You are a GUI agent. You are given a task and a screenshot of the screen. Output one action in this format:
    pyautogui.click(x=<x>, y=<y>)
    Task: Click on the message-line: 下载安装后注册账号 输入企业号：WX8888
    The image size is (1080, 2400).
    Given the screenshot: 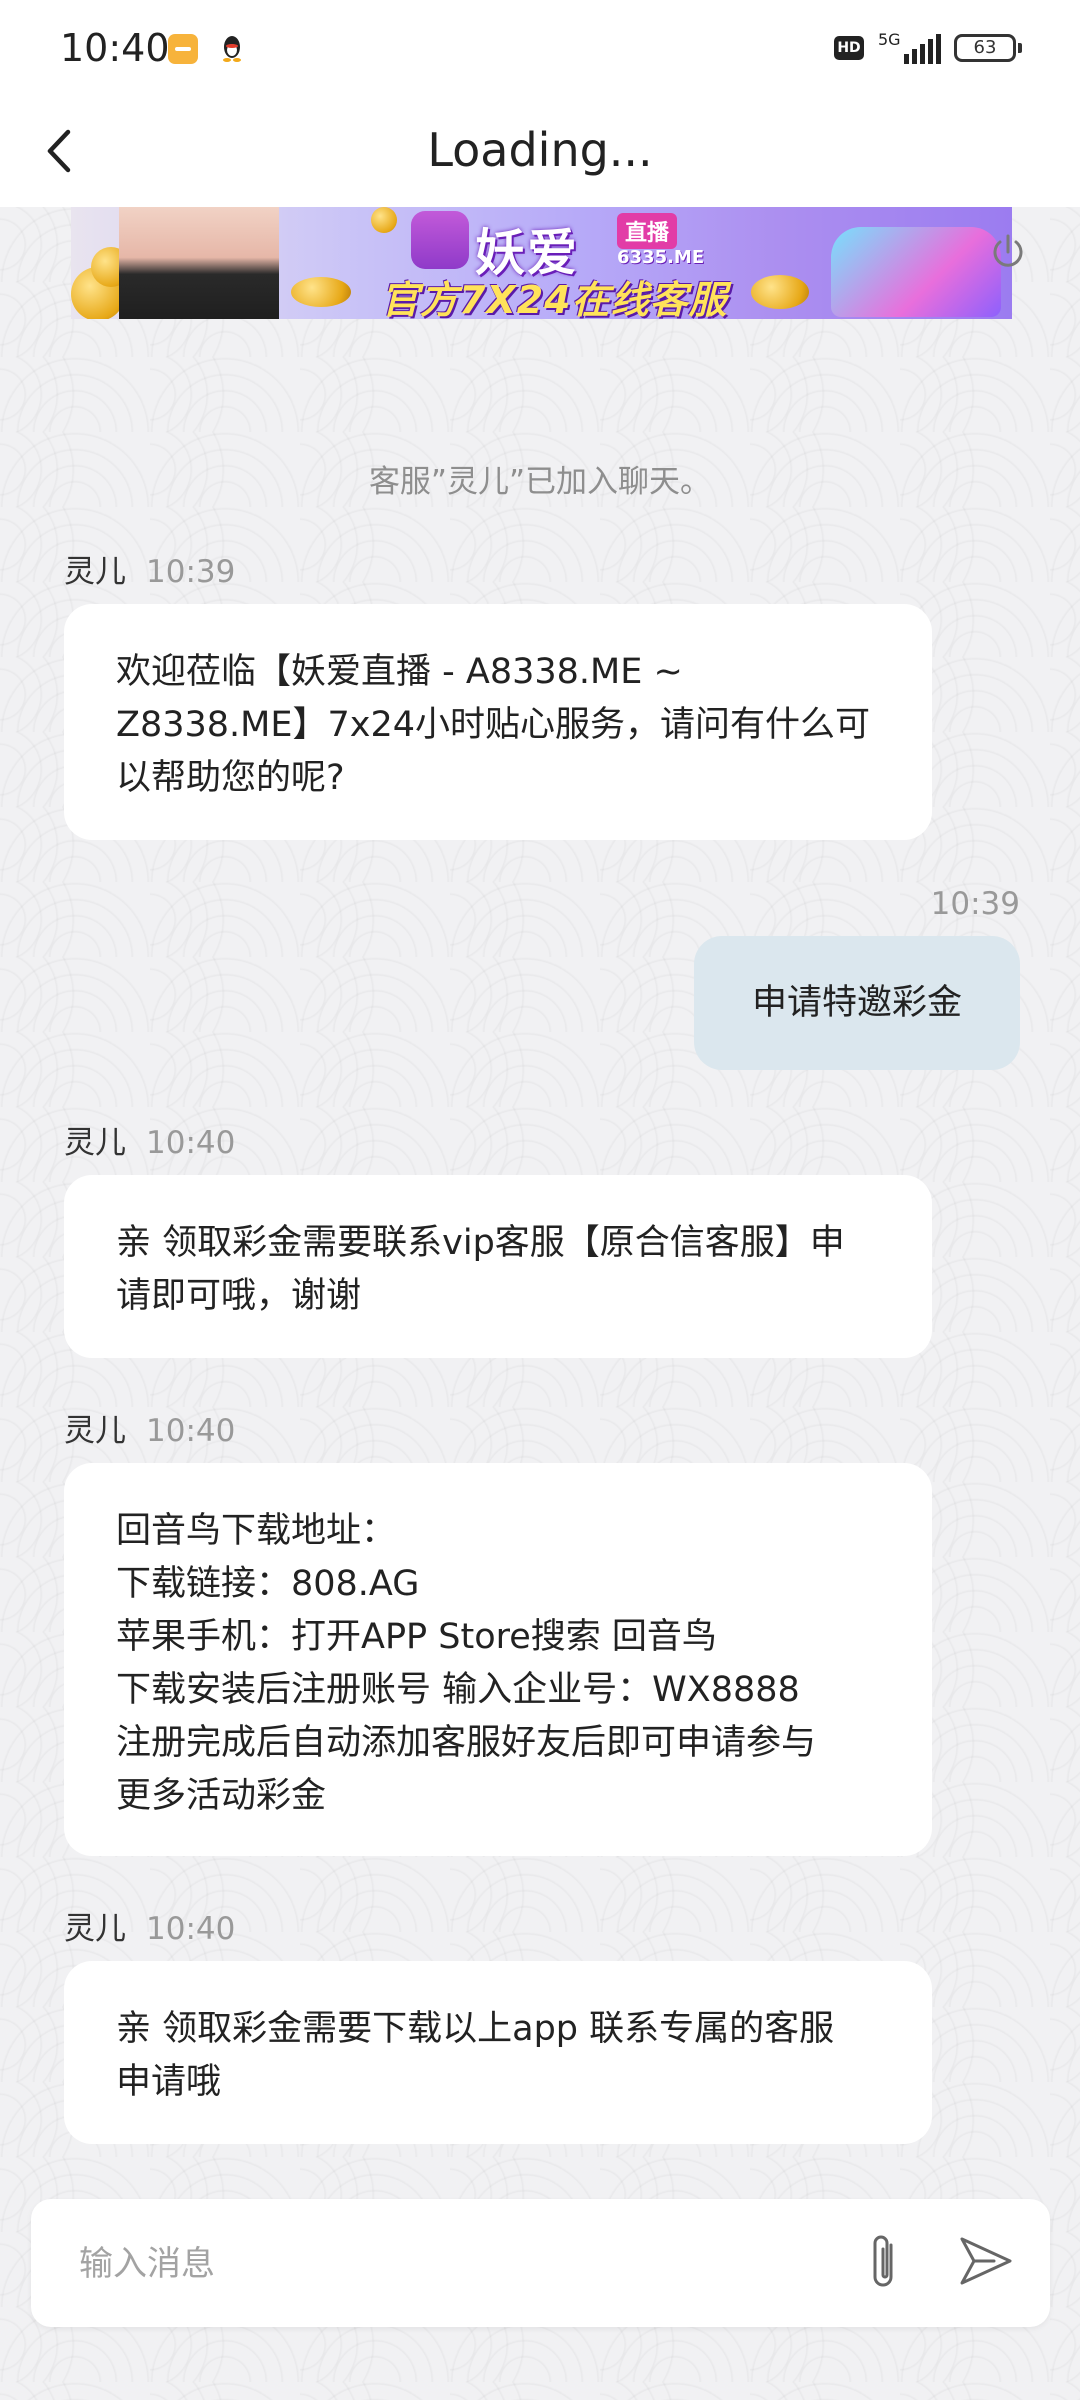 What is the action you would take?
    pyautogui.click(x=458, y=1690)
    